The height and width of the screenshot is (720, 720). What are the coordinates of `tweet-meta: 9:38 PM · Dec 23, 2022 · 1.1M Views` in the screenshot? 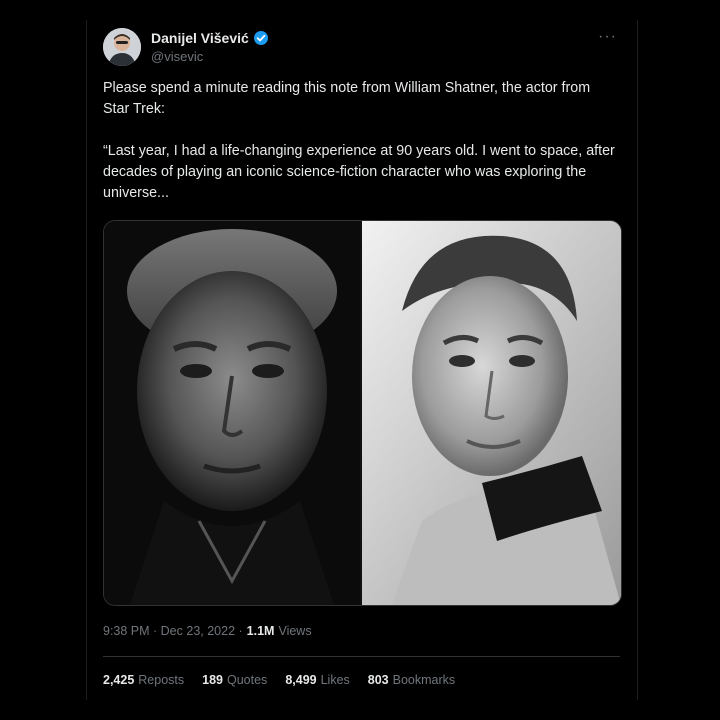 It's located at (207, 631).